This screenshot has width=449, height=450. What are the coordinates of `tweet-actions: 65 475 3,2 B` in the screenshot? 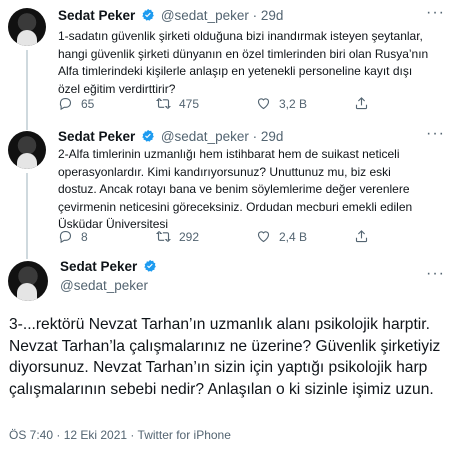 It's located at (238, 104).